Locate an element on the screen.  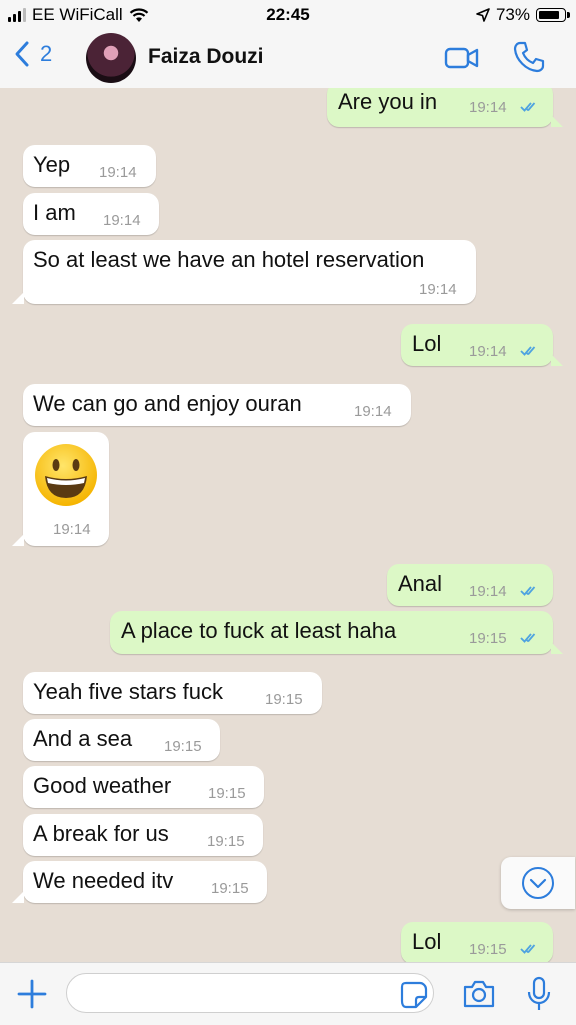
sticker-icon is located at coordinates (414, 995).